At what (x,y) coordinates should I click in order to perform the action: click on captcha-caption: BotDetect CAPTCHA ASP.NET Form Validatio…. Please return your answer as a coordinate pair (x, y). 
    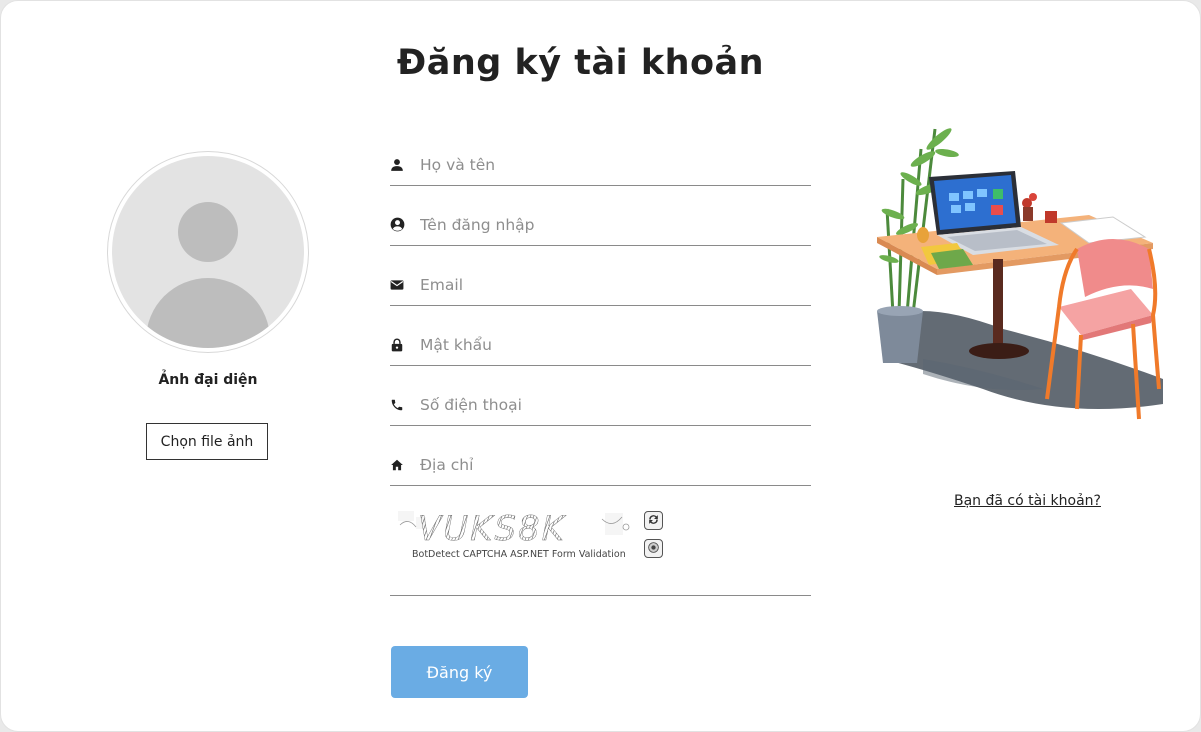
    Looking at the image, I should click on (519, 554).